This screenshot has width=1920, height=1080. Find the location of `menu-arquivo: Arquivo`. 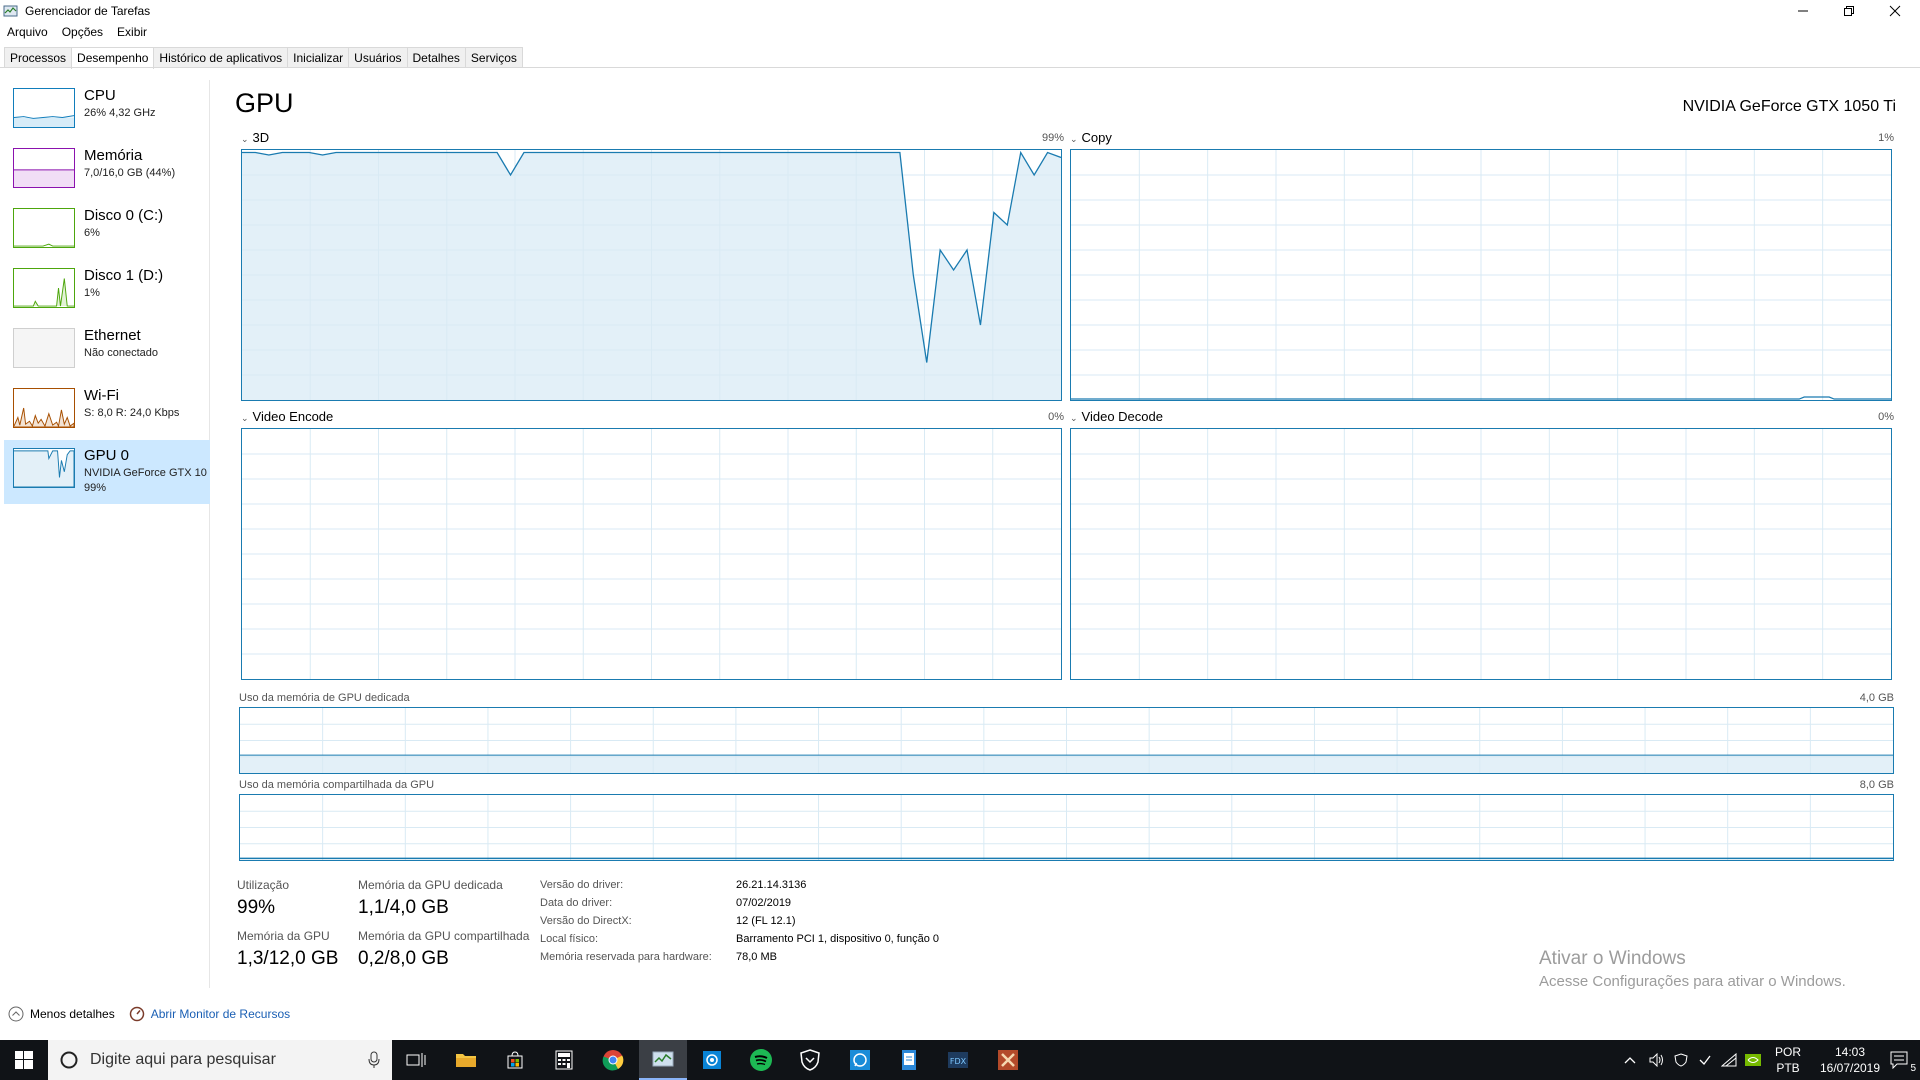

menu-arquivo: Arquivo is located at coordinates (27, 33).